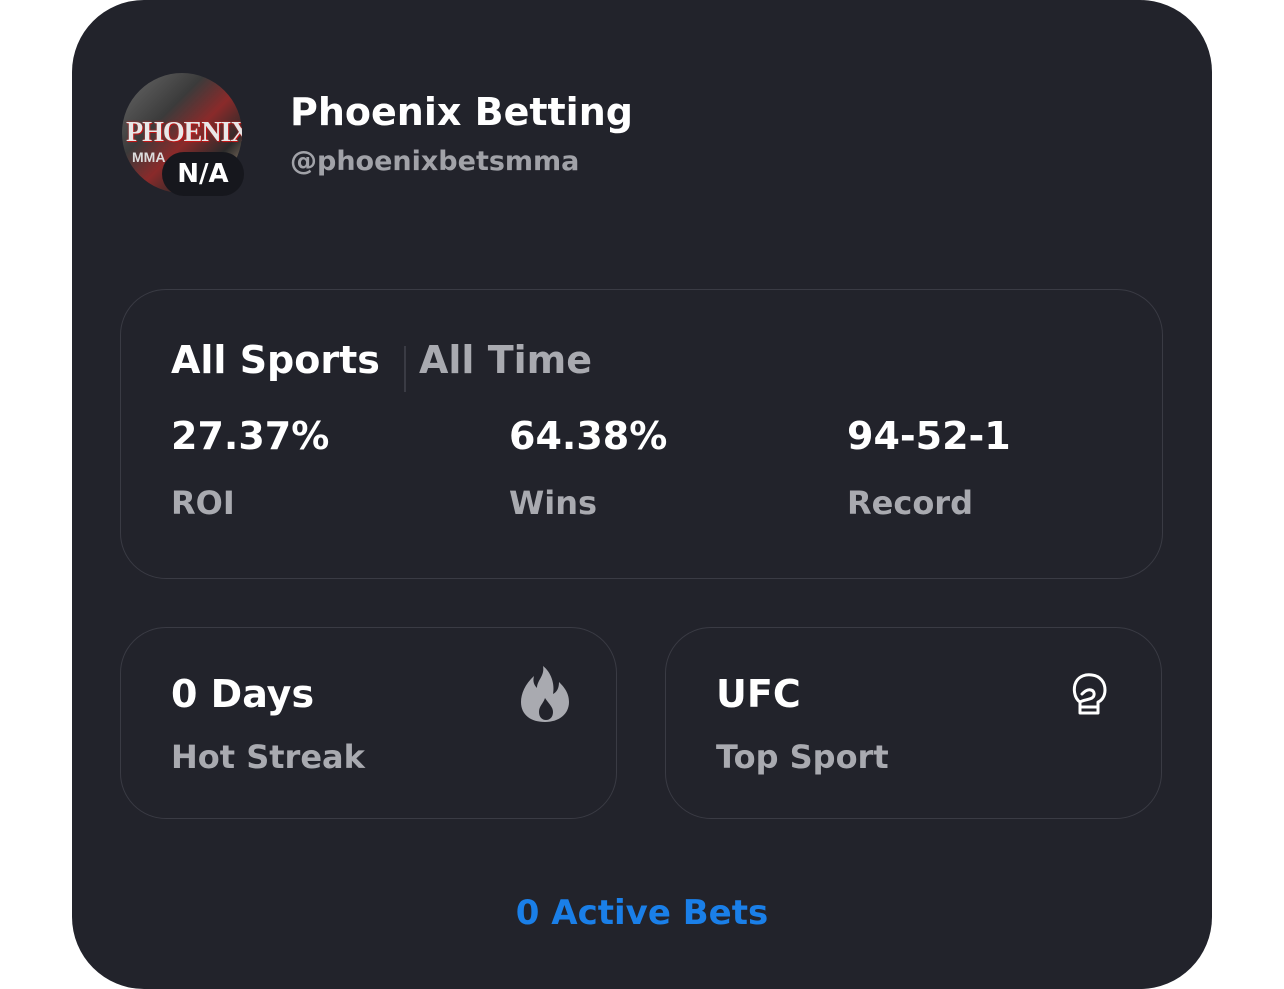 Image resolution: width=1284 pixels, height=989 pixels. What do you see at coordinates (913, 723) in the screenshot?
I see `top-sport-panel: UFC Top Sport` at bounding box center [913, 723].